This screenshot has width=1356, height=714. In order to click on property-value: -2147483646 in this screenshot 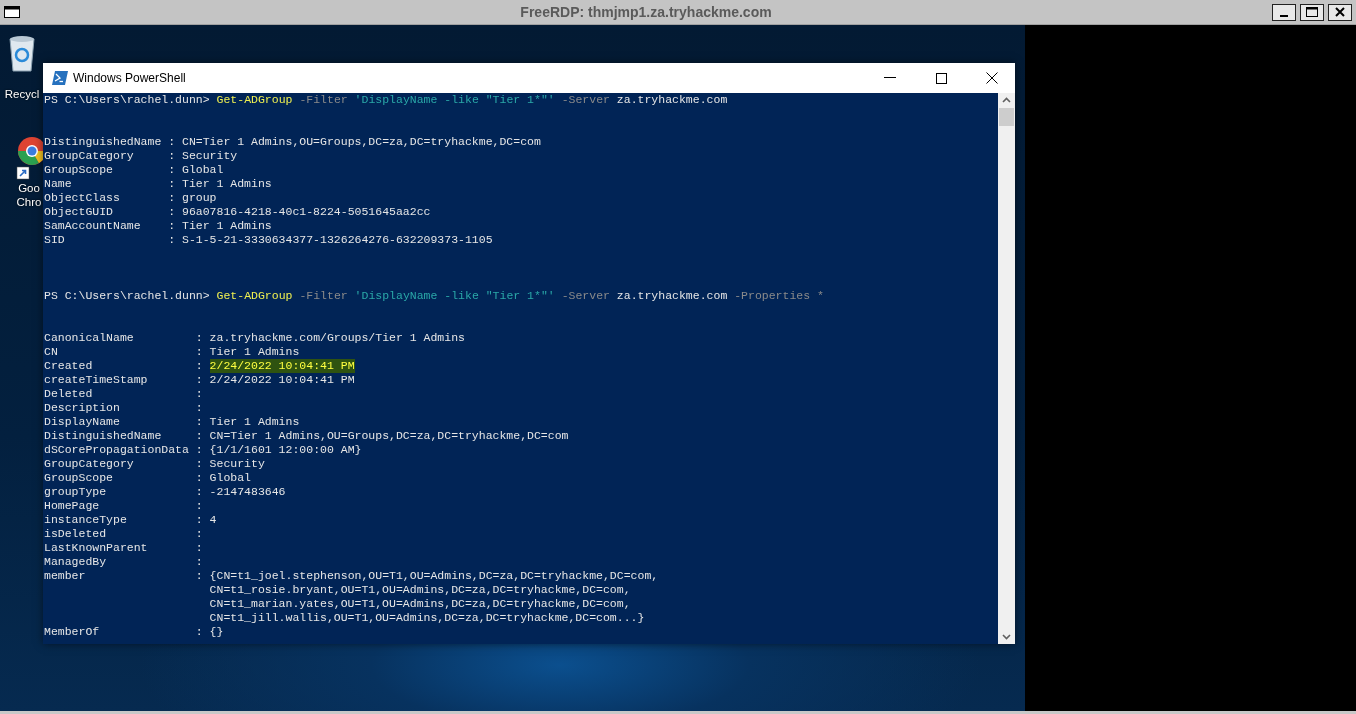, I will do `click(247, 492)`.